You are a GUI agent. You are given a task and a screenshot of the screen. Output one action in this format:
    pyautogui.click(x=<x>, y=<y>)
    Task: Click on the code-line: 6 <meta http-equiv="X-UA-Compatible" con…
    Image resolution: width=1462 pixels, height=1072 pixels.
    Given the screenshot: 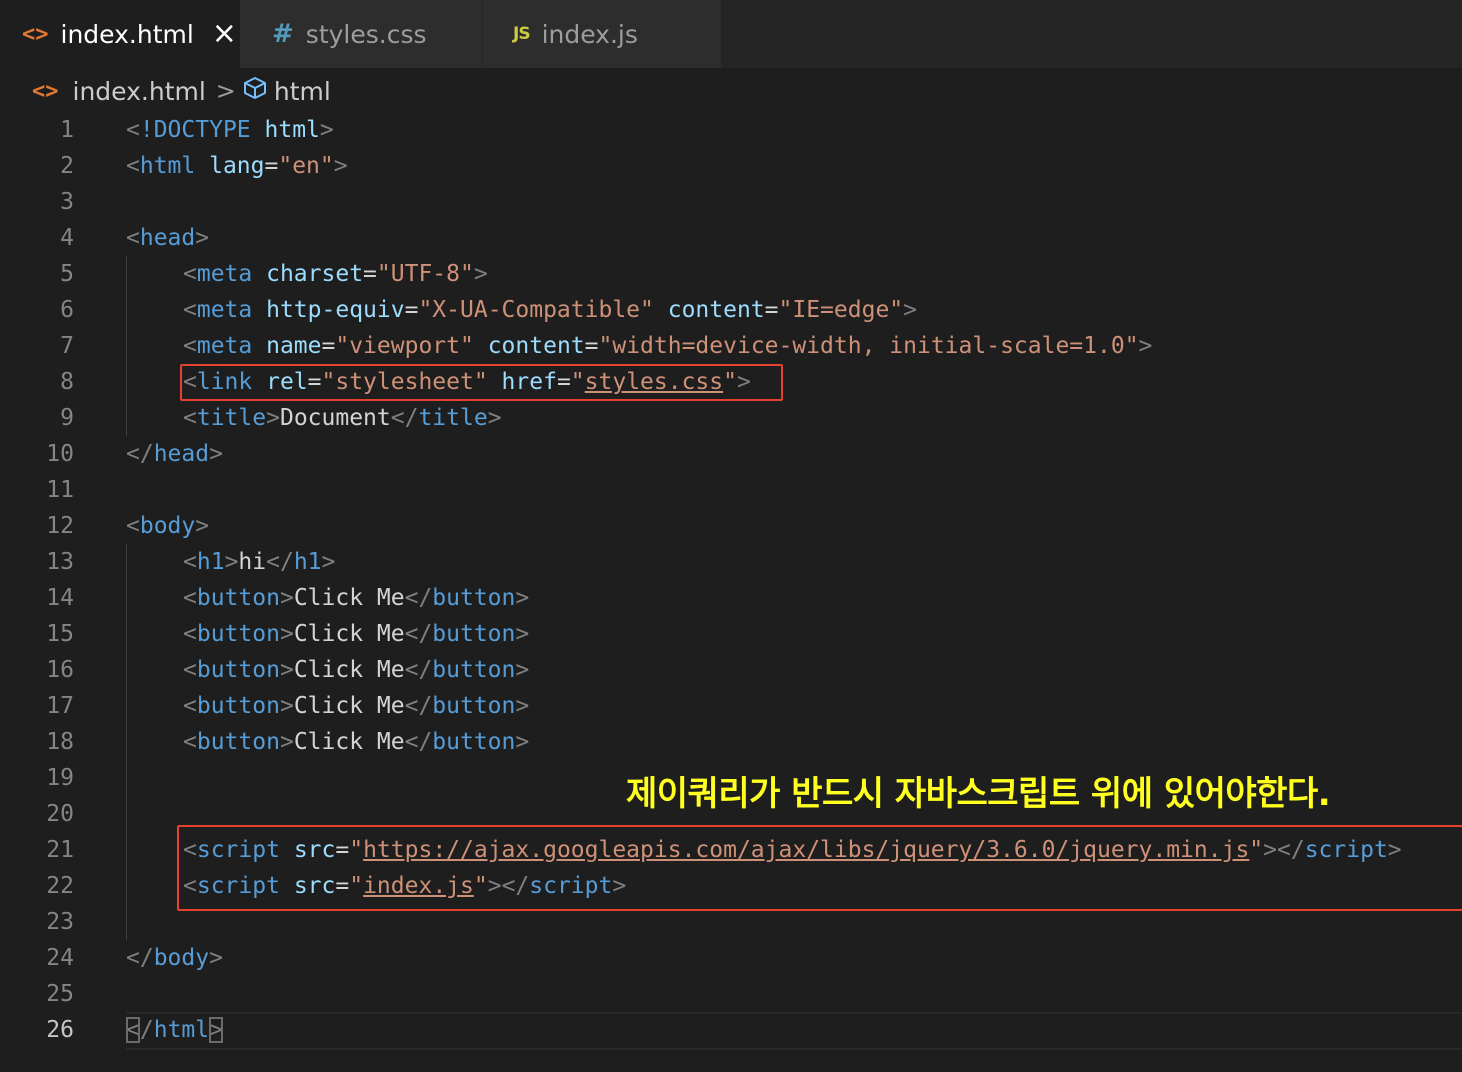 What is the action you would take?
    pyautogui.click(x=731, y=310)
    